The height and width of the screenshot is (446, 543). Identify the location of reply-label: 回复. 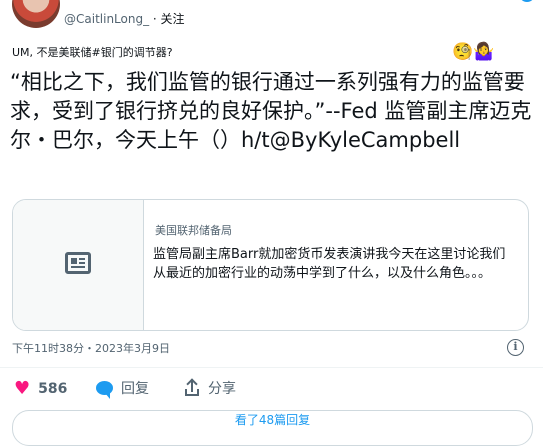
(135, 389).